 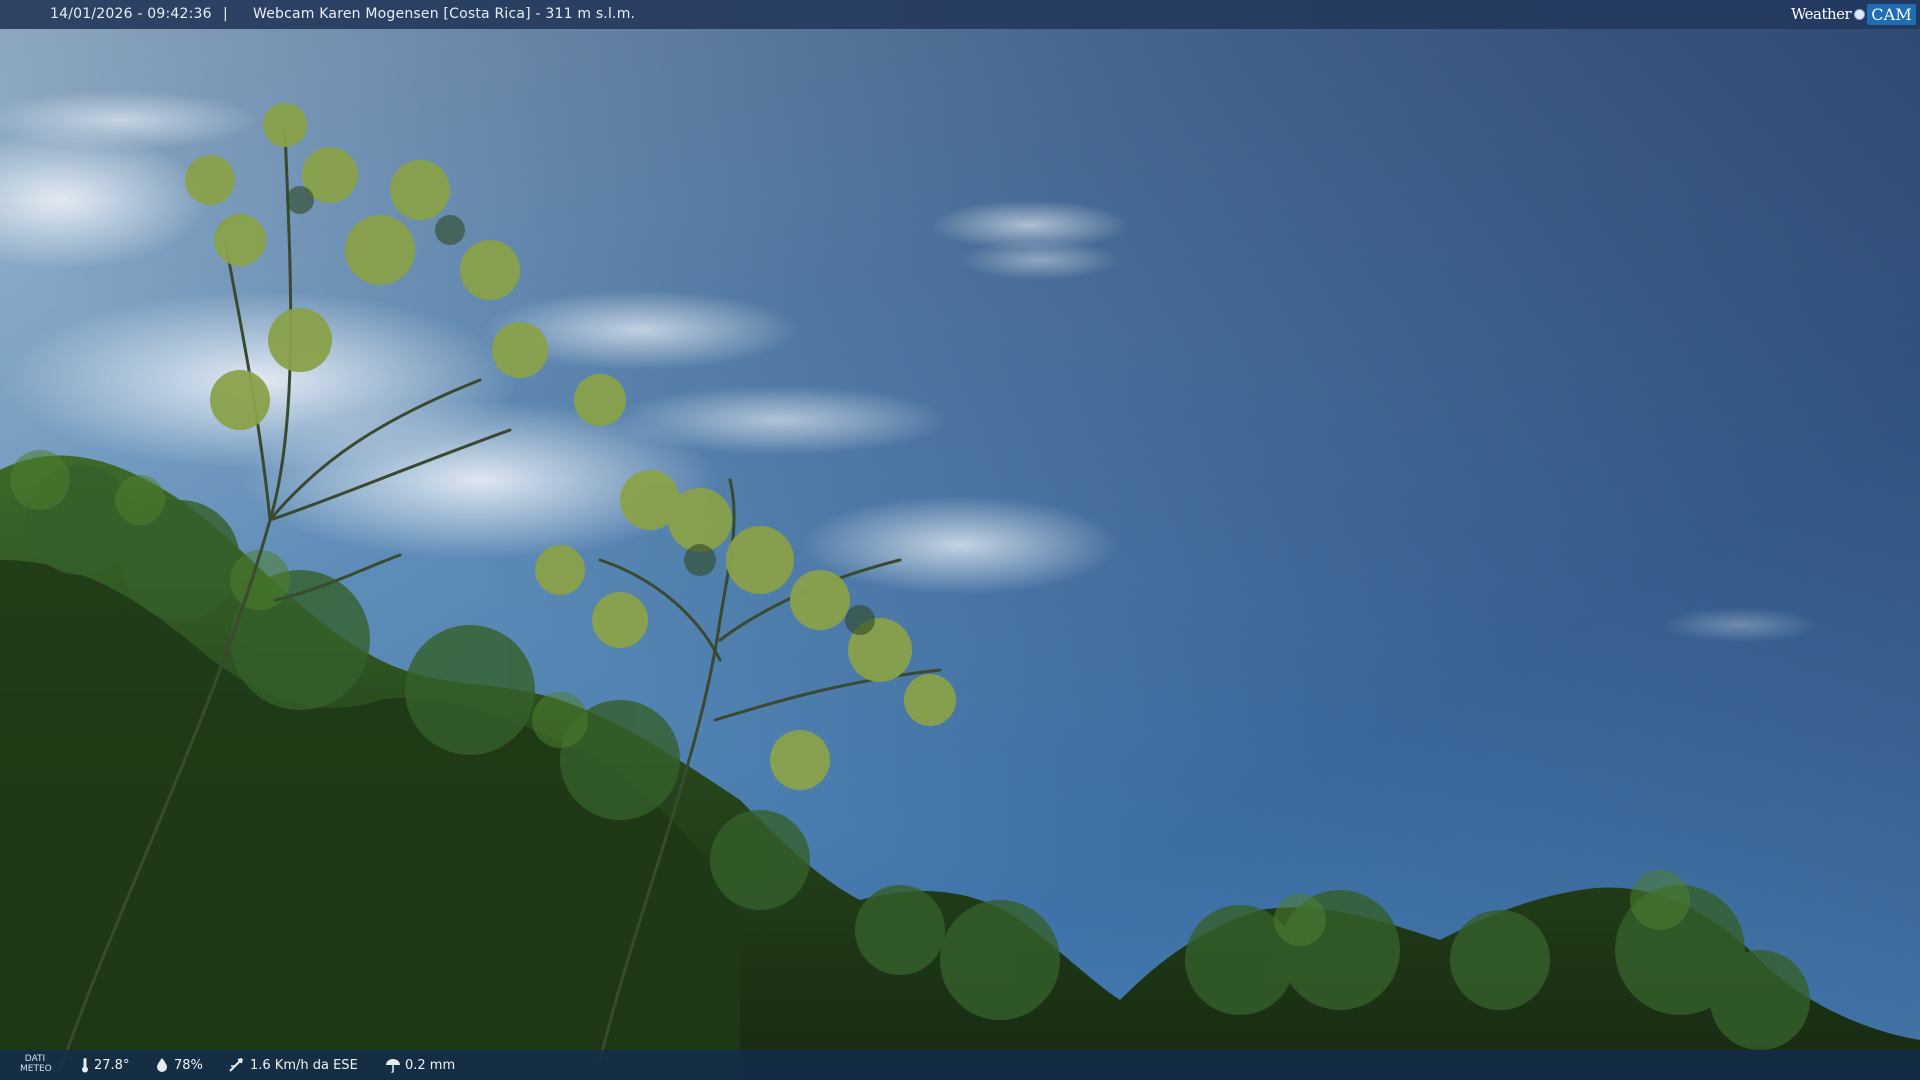 I want to click on temperature-value: 27.8°, so click(x=112, y=1065).